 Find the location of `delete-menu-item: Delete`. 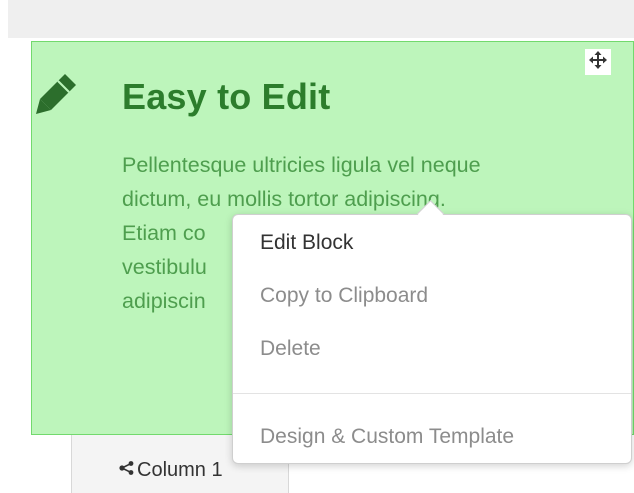

delete-menu-item: Delete is located at coordinates (290, 349).